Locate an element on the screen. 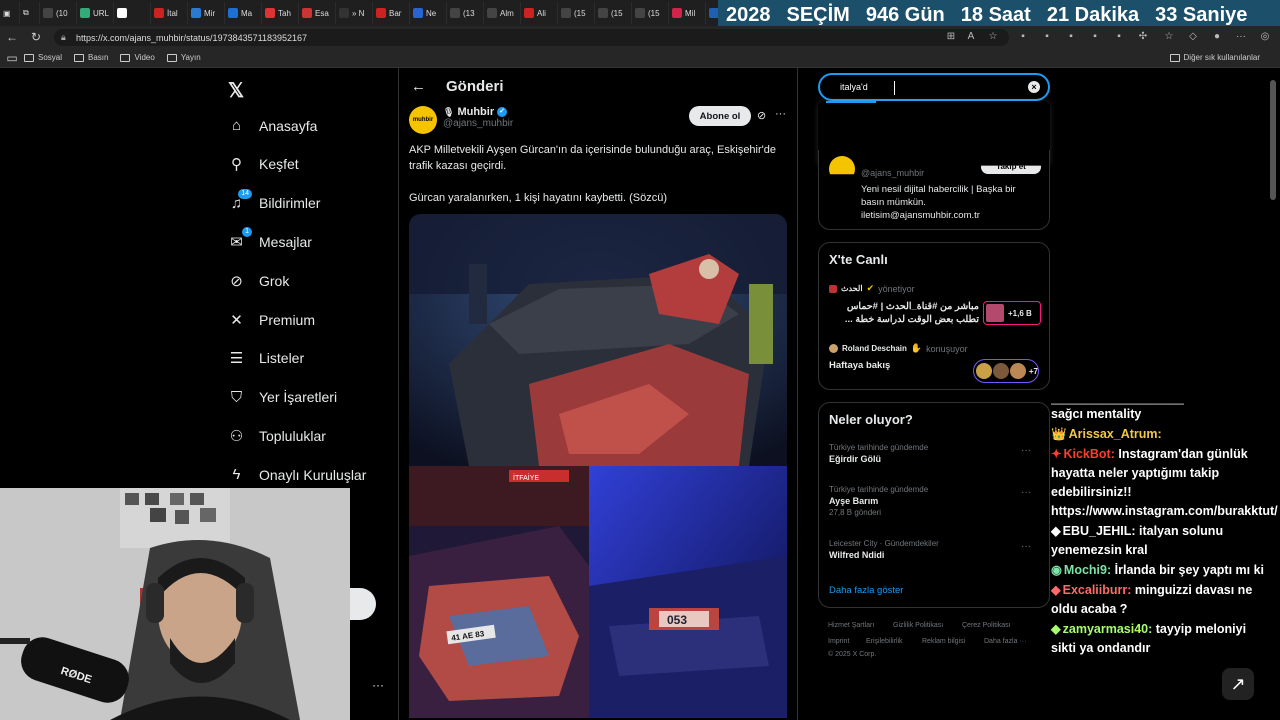 The width and height of the screenshot is (1280, 720). favorites-icon: ☆ is located at coordinates (1169, 37).